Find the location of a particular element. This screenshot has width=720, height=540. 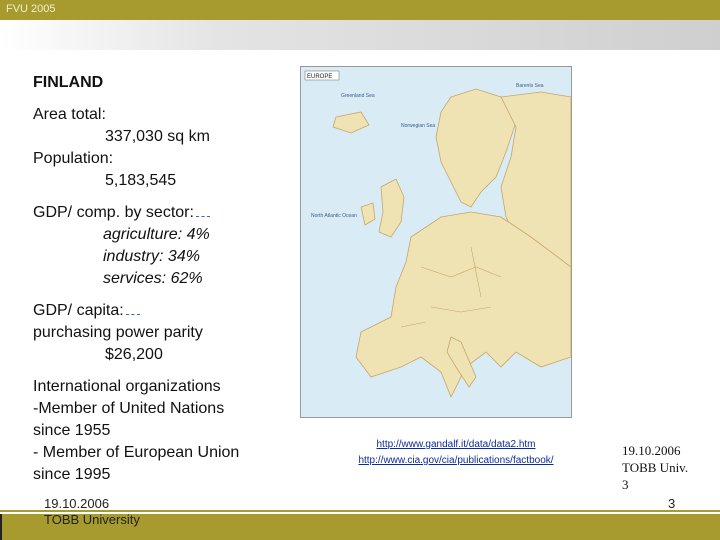

gdp-capita-row: GDP/ capita: is located at coordinates (163, 311).